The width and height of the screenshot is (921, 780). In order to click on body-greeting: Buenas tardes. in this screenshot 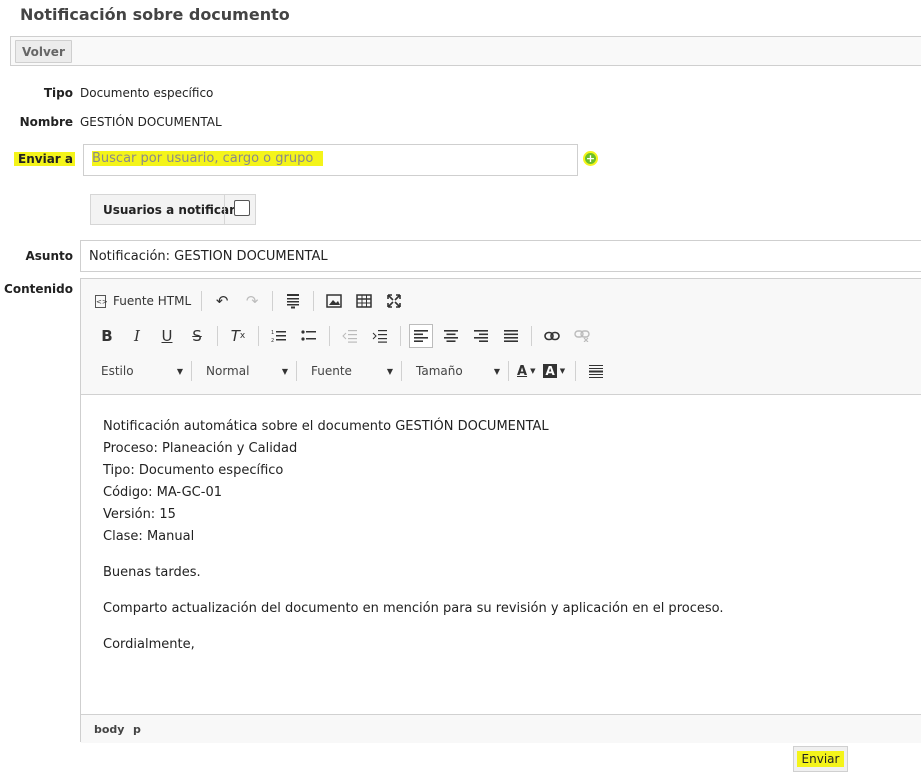, I will do `click(152, 572)`.